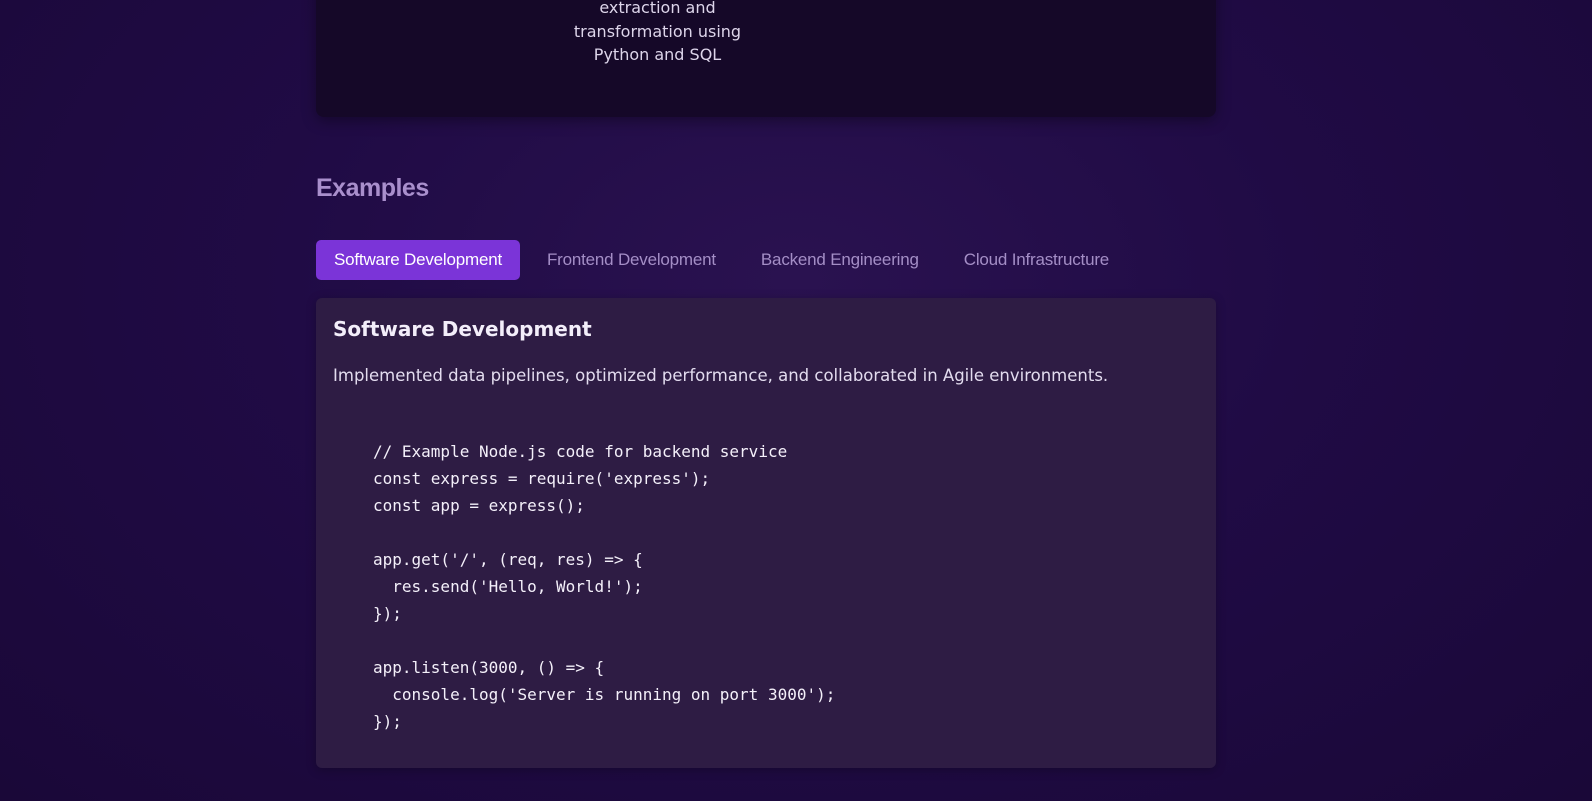 This screenshot has height=801, width=1592. What do you see at coordinates (1036, 260) in the screenshot?
I see `tab-cloud-infrastructure: Cloud Infrastructure` at bounding box center [1036, 260].